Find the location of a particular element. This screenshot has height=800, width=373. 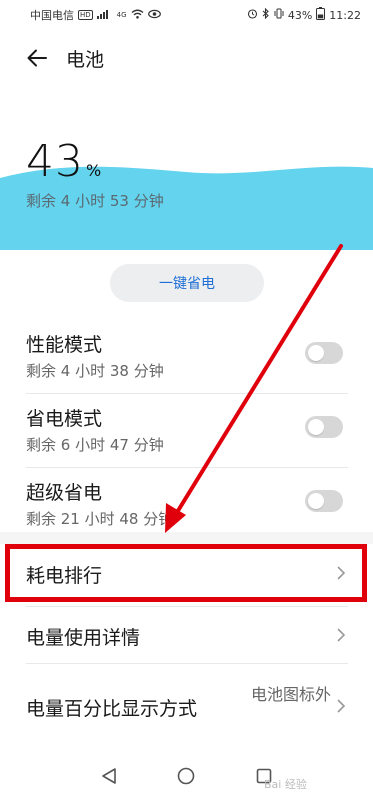

signal-icon is located at coordinates (104, 15).